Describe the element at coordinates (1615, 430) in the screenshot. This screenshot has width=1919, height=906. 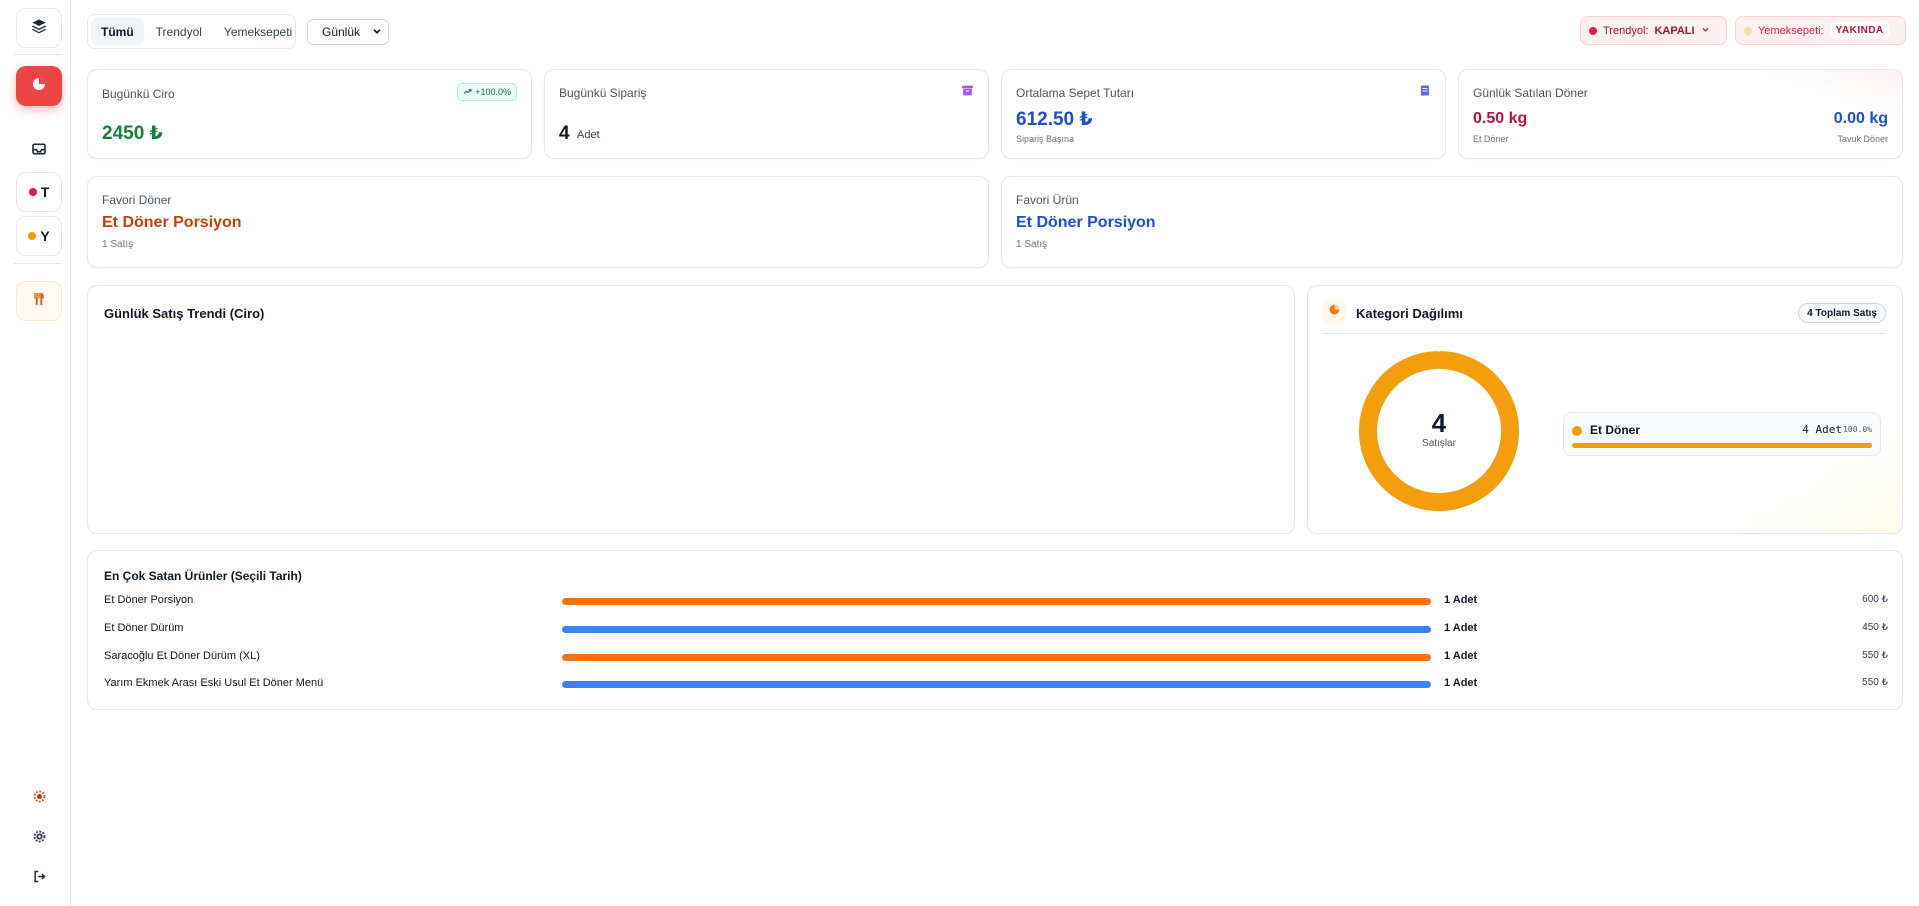
I see `legend-name: Et Döner` at that location.